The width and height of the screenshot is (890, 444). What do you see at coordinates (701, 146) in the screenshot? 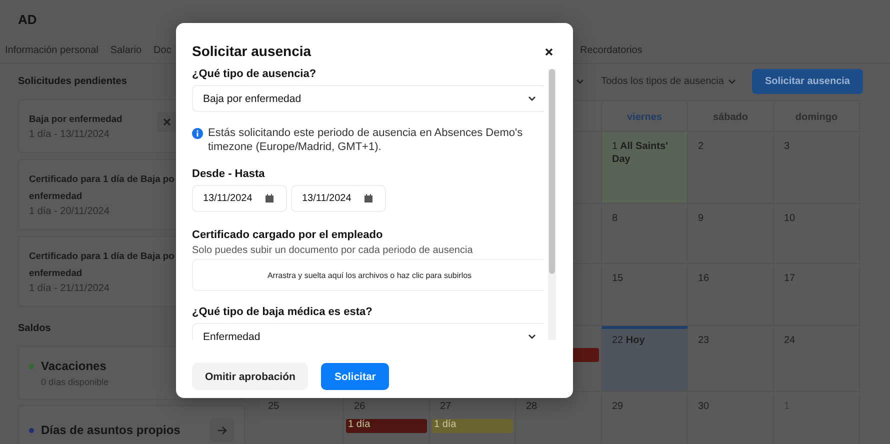
I see `day-number: 2` at bounding box center [701, 146].